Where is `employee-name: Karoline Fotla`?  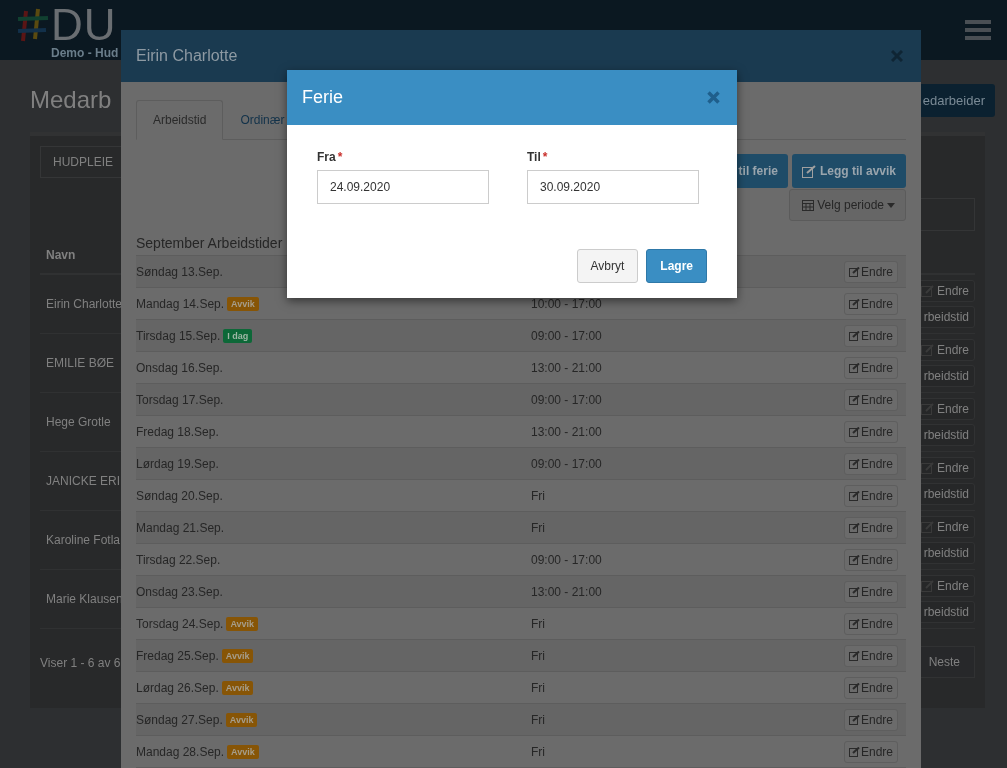
employee-name: Karoline Fotla is located at coordinates (83, 540).